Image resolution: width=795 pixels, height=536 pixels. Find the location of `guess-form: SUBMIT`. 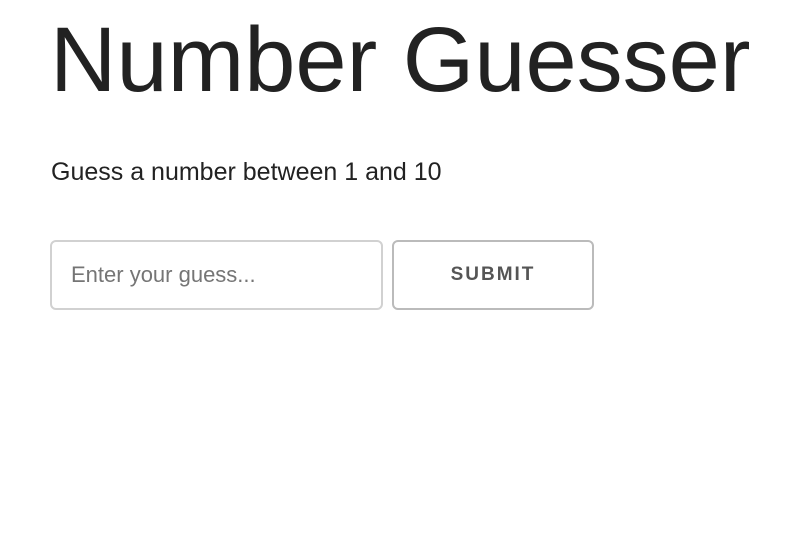

guess-form: SUBMIT is located at coordinates (322, 275).